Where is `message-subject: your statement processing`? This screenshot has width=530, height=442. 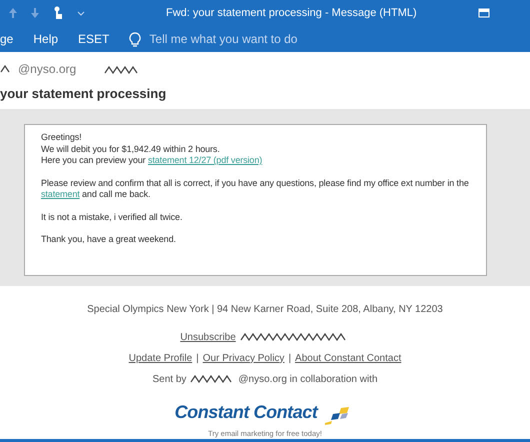
message-subject: your statement processing is located at coordinates (84, 94).